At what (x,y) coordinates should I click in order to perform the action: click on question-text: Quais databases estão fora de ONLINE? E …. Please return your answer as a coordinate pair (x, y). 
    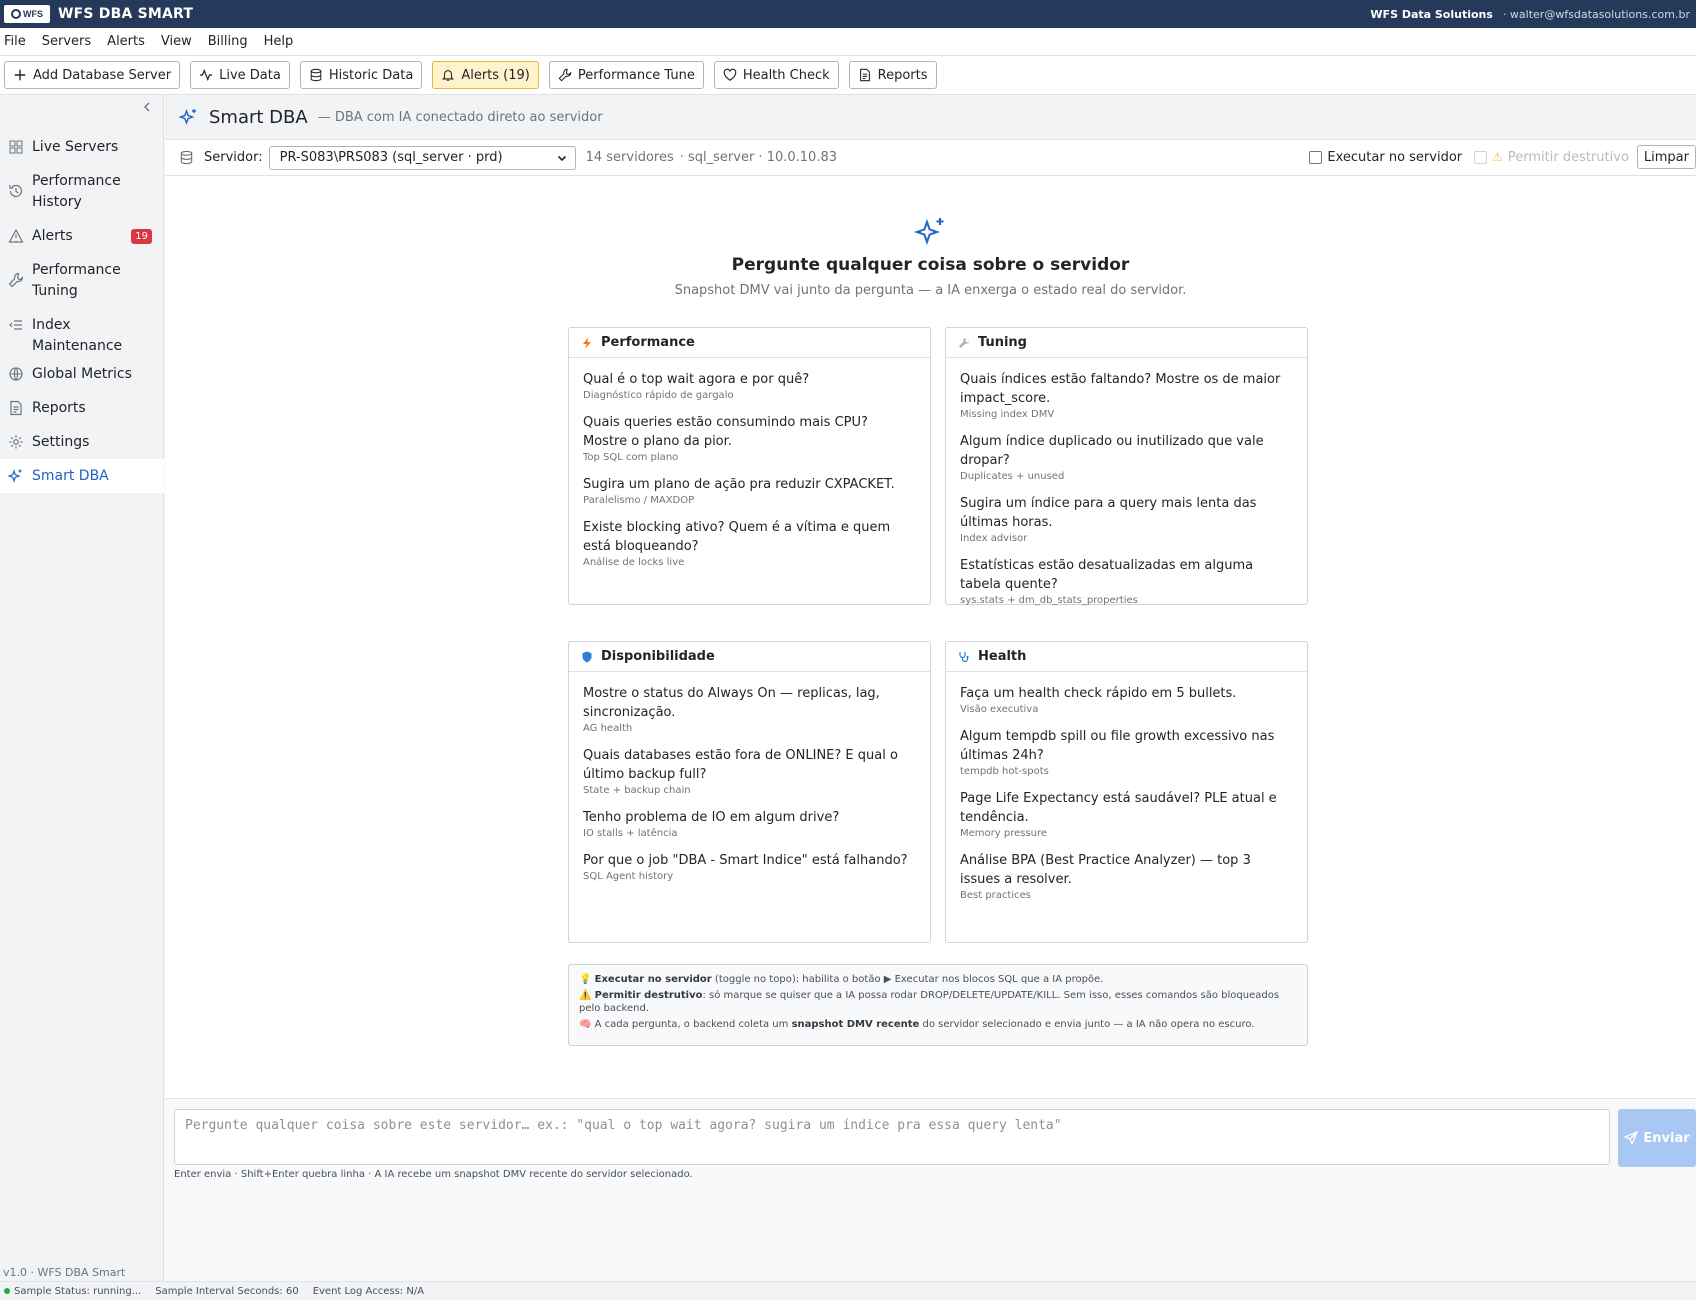
    Looking at the image, I should click on (740, 765).